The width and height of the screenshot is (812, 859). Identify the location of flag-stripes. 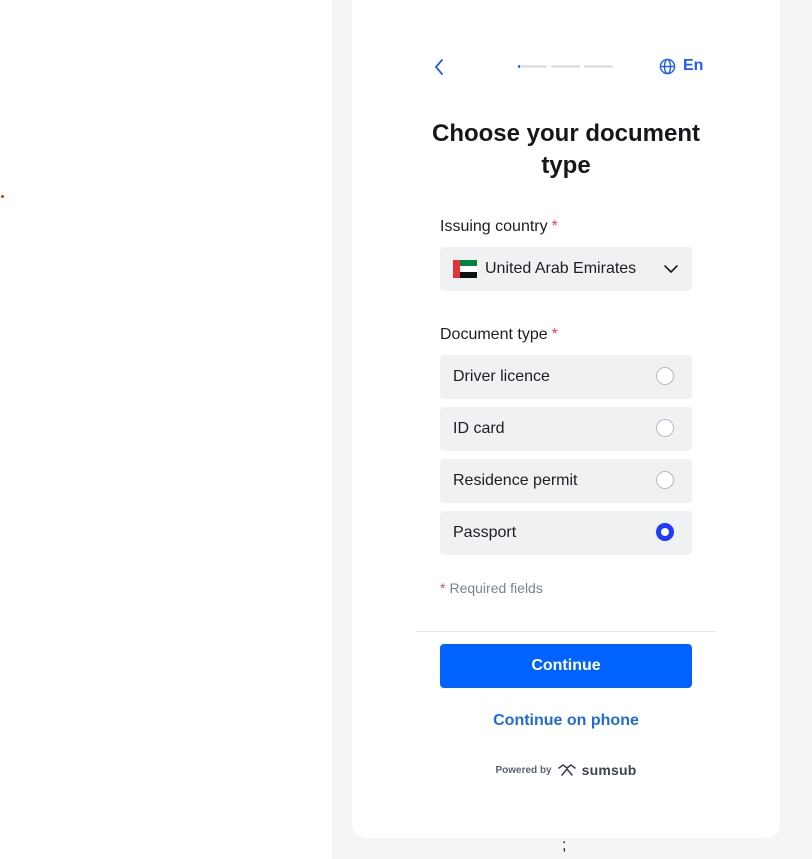
(468, 269).